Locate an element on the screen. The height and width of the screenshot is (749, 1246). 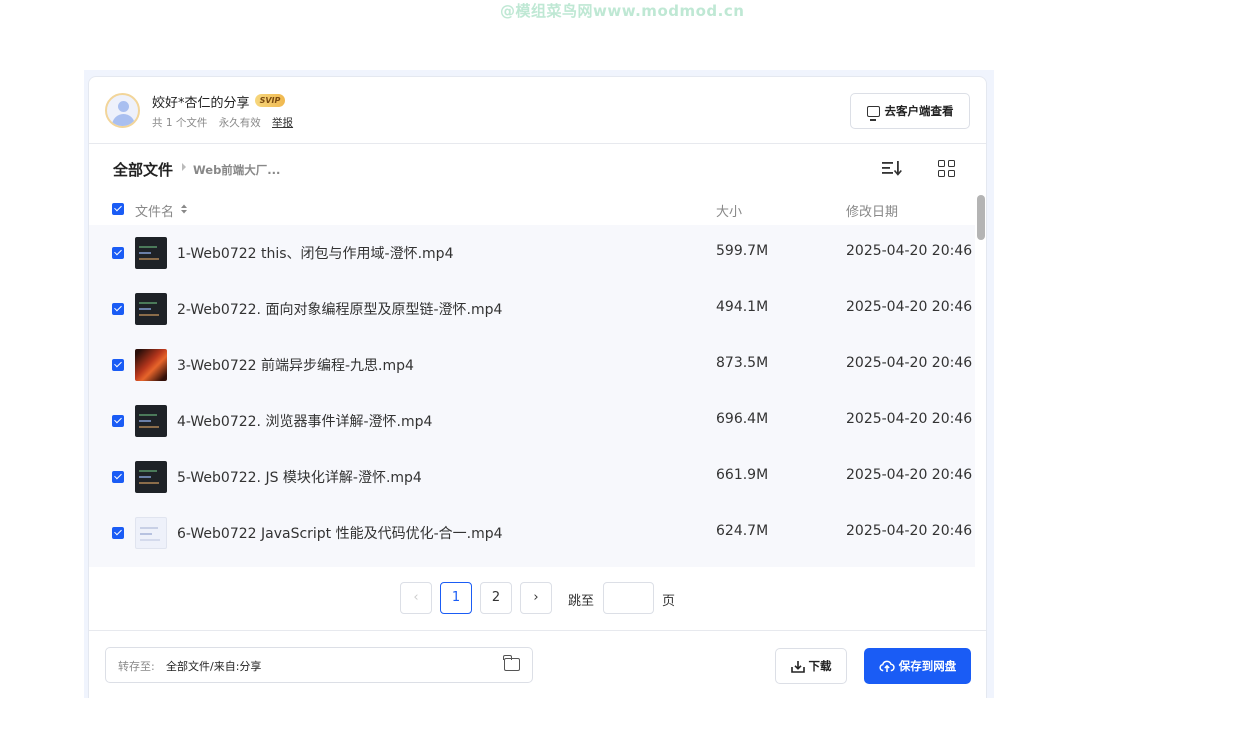
file-name: 2-Web0722. 面向对象编程原型及原型链-澄怀.mp4 is located at coordinates (339, 309).